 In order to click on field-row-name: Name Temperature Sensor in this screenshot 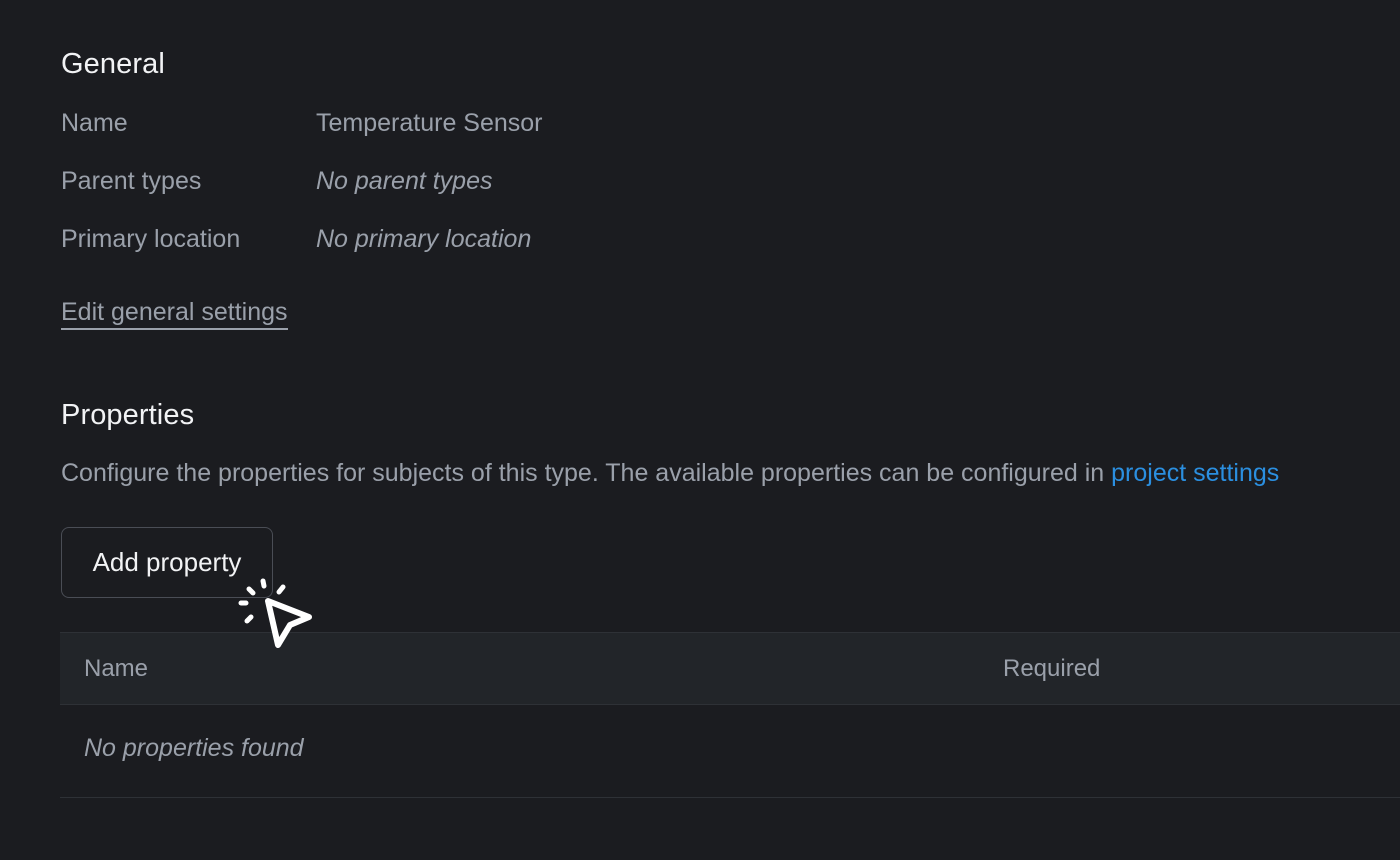, I will do `click(302, 123)`.